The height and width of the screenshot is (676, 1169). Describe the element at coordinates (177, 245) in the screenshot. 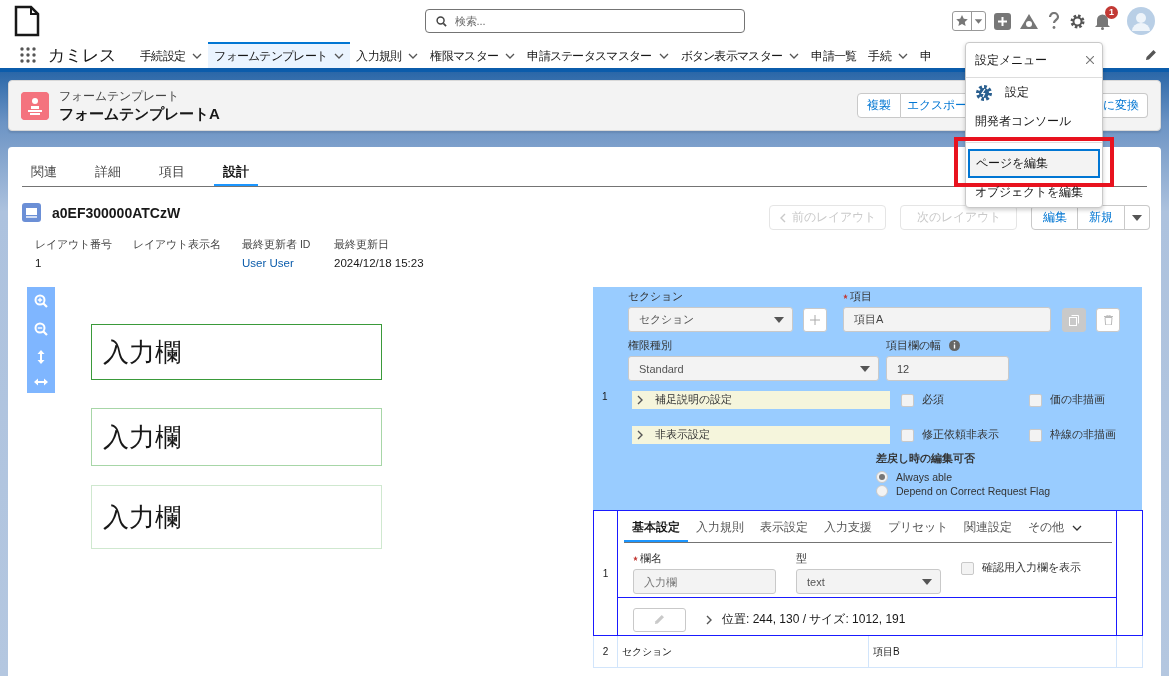

I see `field-label: レイアウト表示名` at that location.